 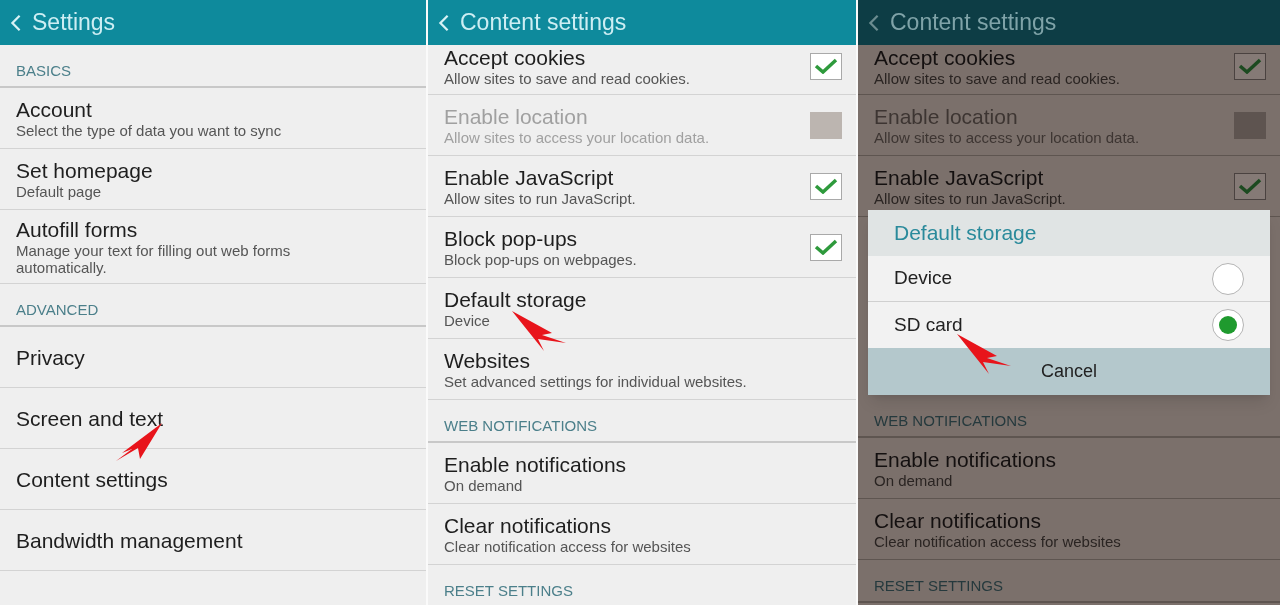 What do you see at coordinates (511, 238) in the screenshot?
I see `setting-title: Block pop-ups` at bounding box center [511, 238].